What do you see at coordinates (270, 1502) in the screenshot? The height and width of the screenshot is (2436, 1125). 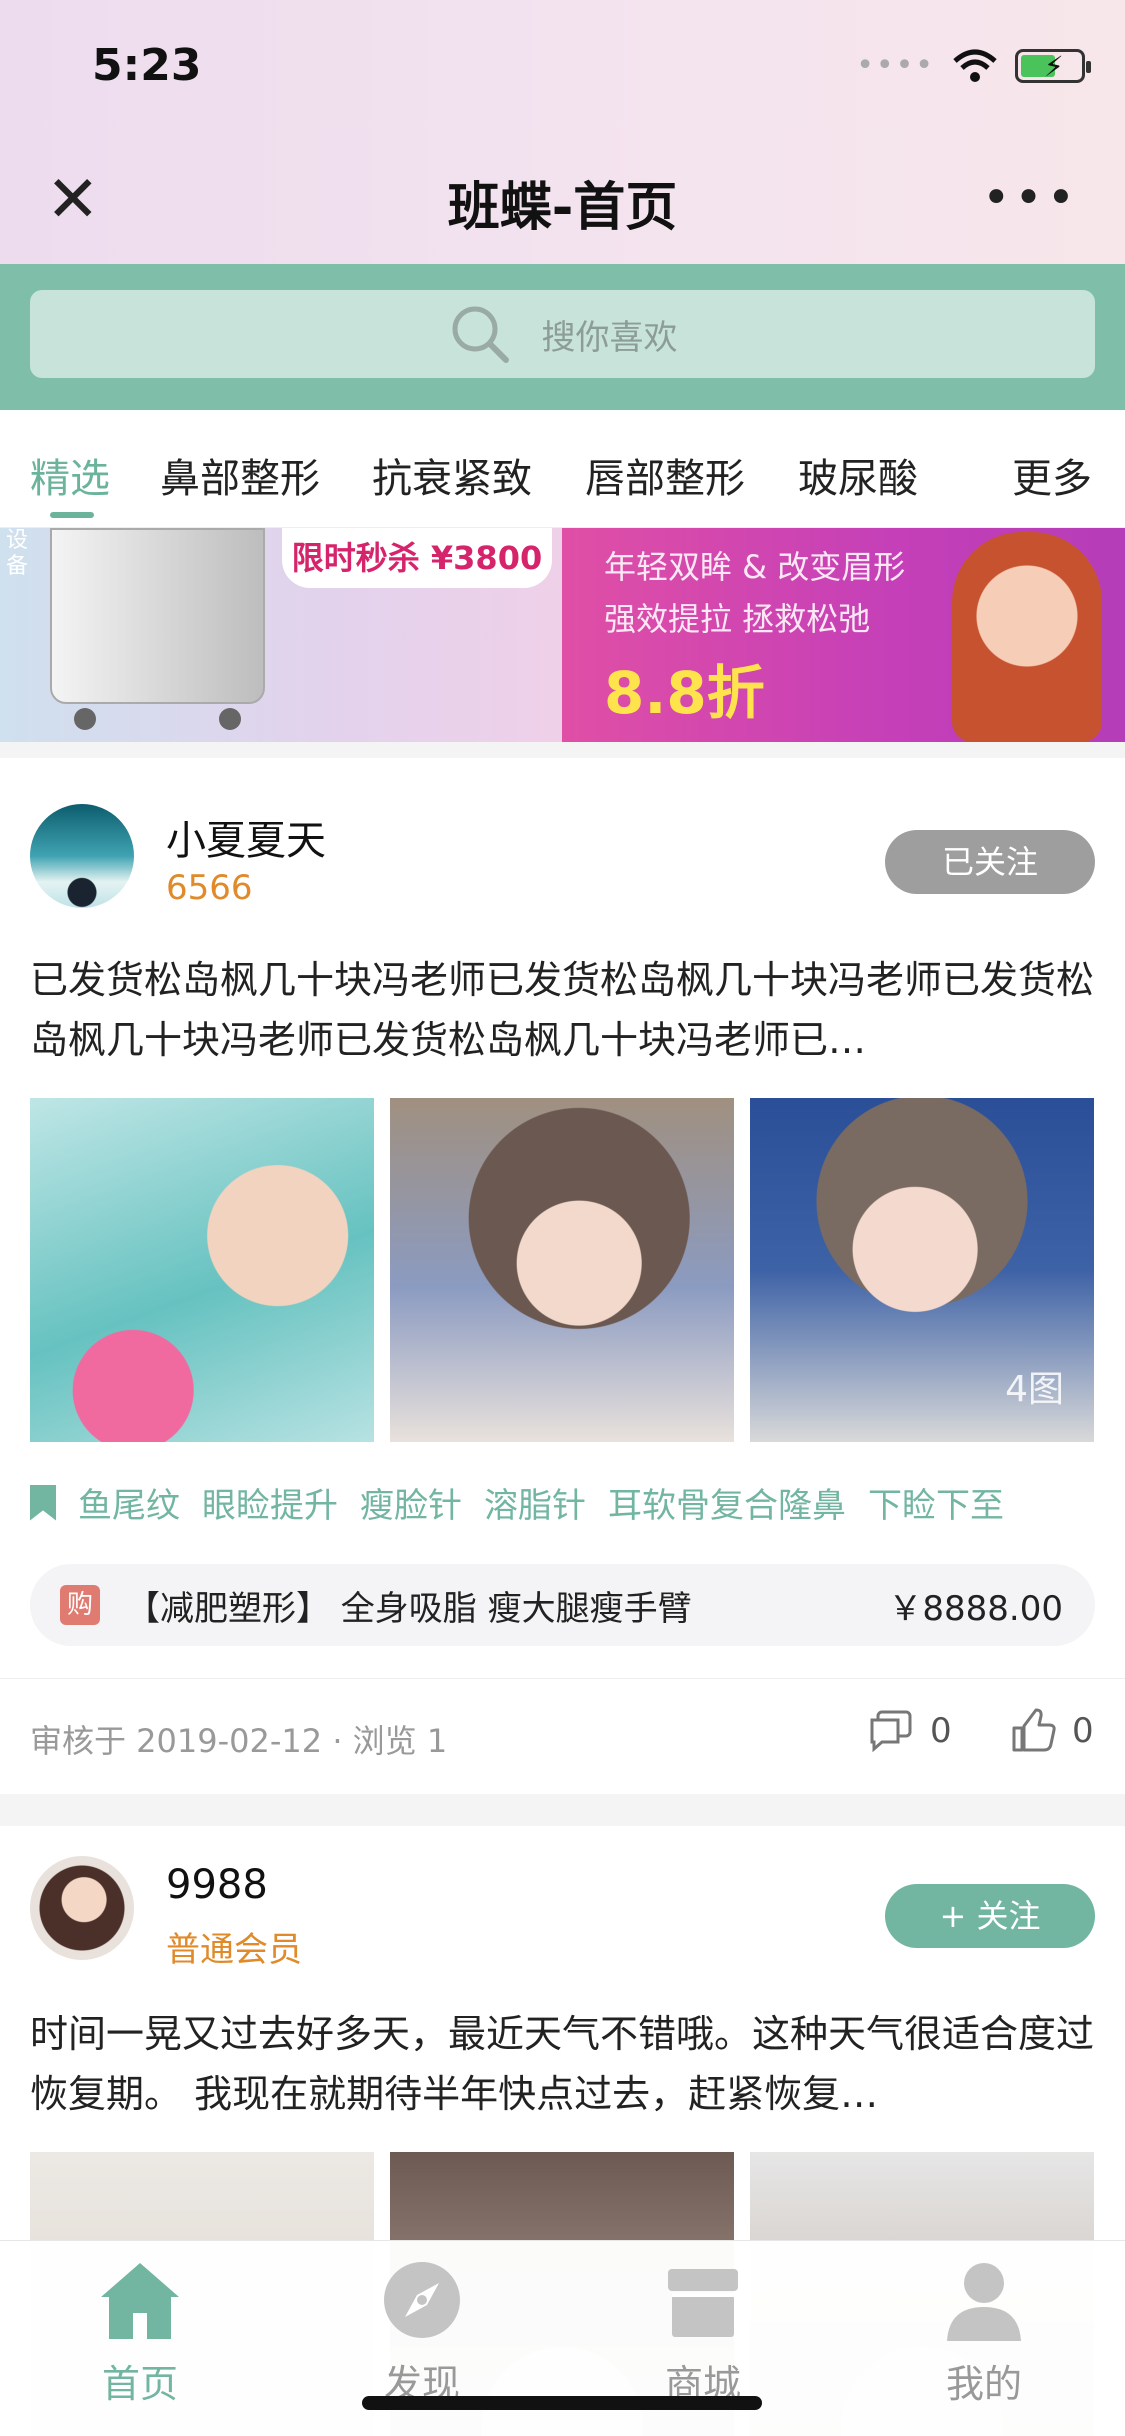 I see `tag: 眼睑提升` at bounding box center [270, 1502].